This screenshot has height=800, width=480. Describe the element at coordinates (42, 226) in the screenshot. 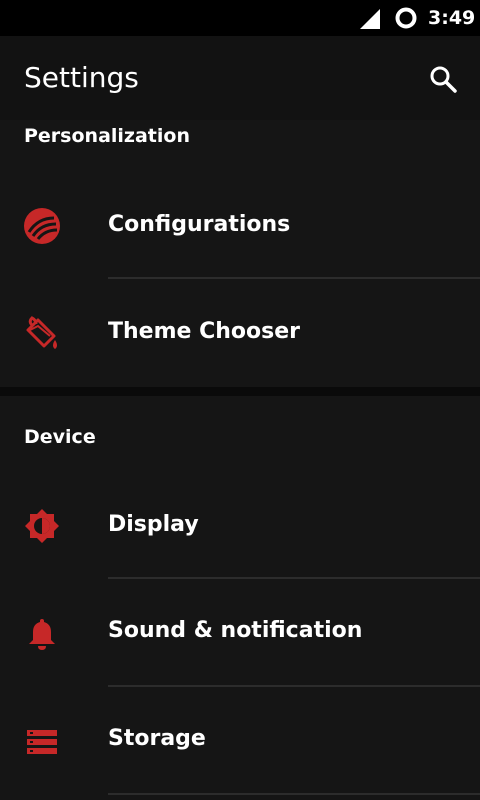

I see `configurations-icon` at that location.